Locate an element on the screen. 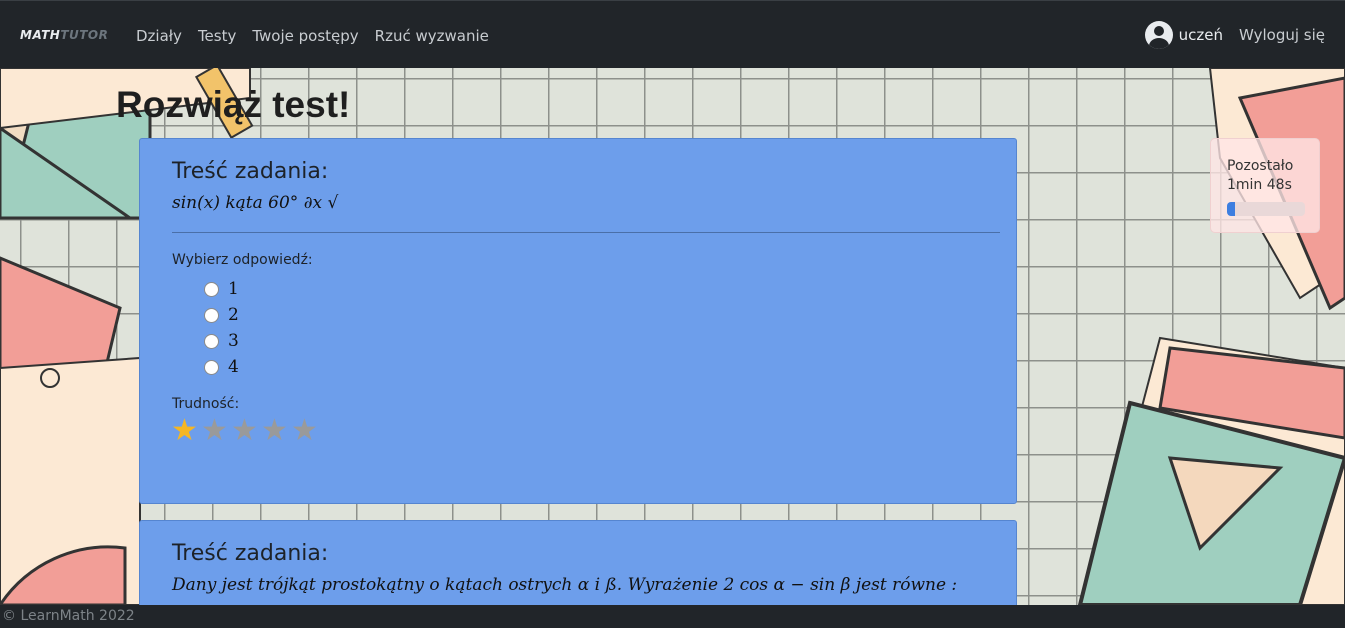 This screenshot has height=628, width=1345. nav-link-dzialy: Działy is located at coordinates (159, 36).